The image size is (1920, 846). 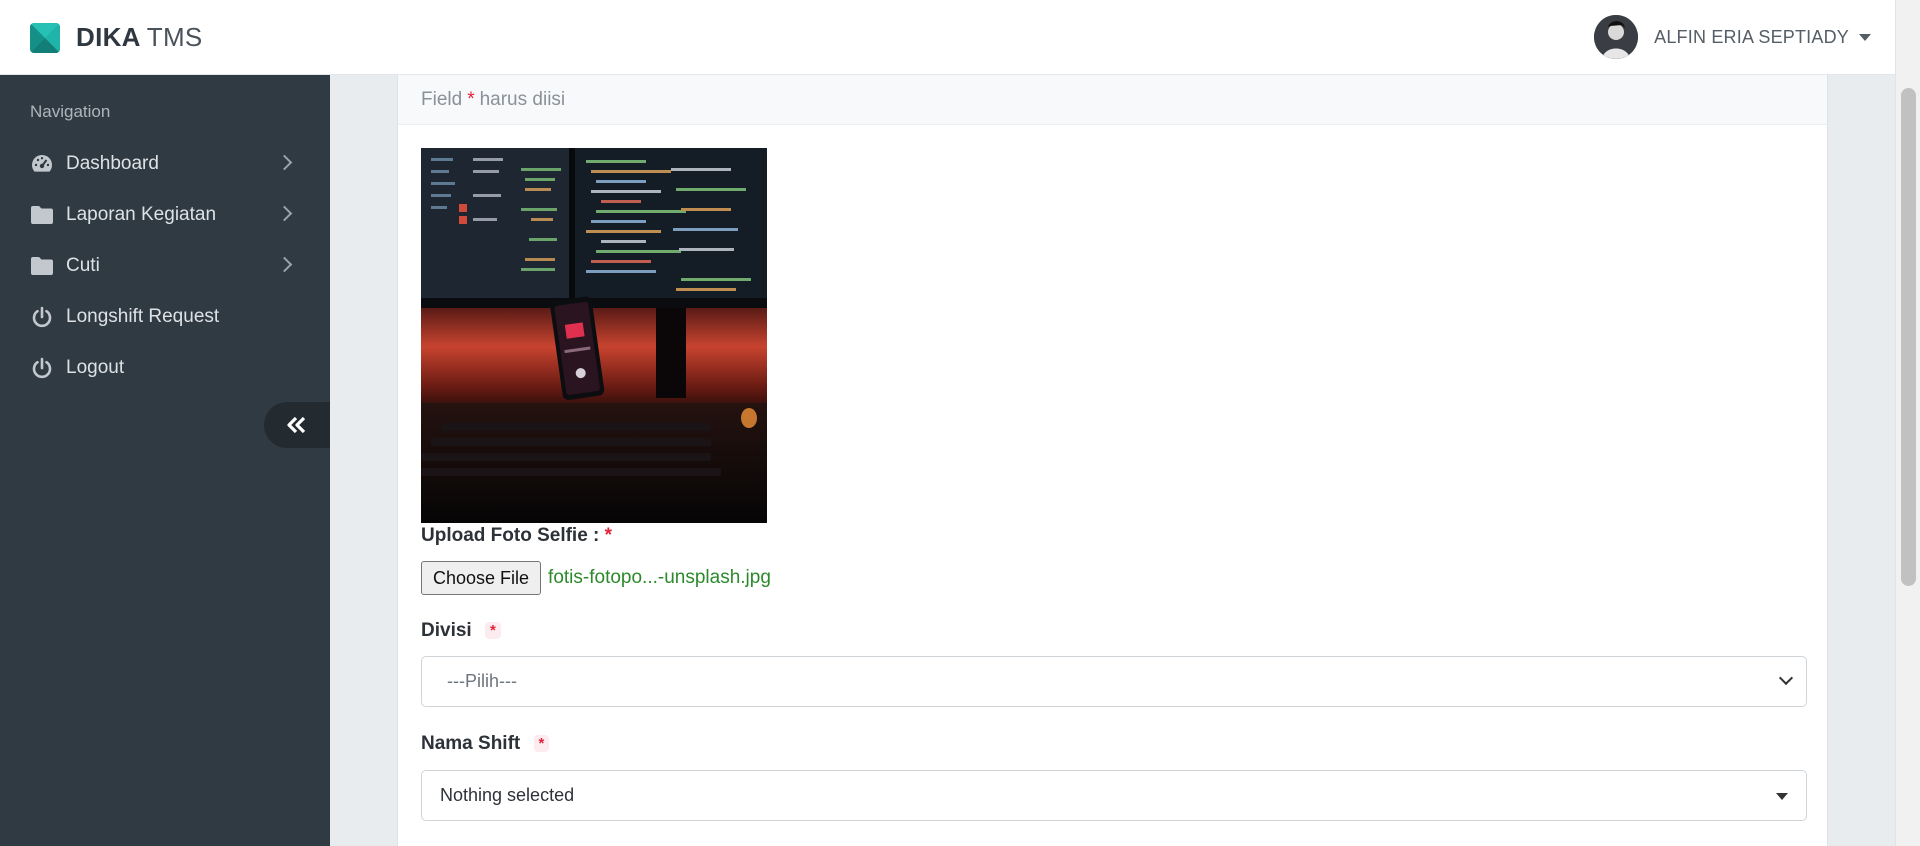 What do you see at coordinates (471, 743) in the screenshot?
I see `nama-shift-label-text: Nama Shift` at bounding box center [471, 743].